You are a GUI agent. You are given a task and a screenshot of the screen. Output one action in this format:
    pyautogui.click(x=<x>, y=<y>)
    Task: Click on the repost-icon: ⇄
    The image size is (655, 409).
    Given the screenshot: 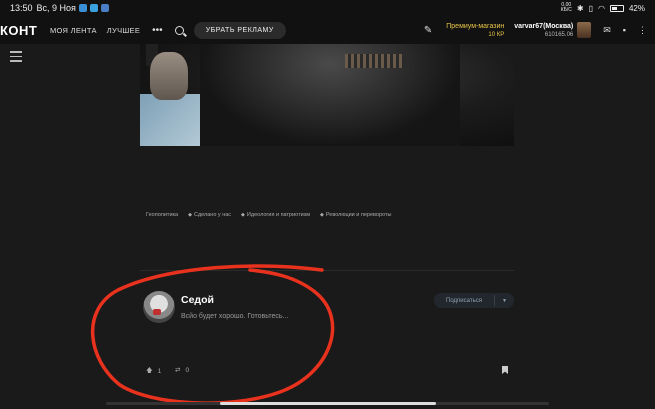 What is the action you would take?
    pyautogui.click(x=178, y=370)
    